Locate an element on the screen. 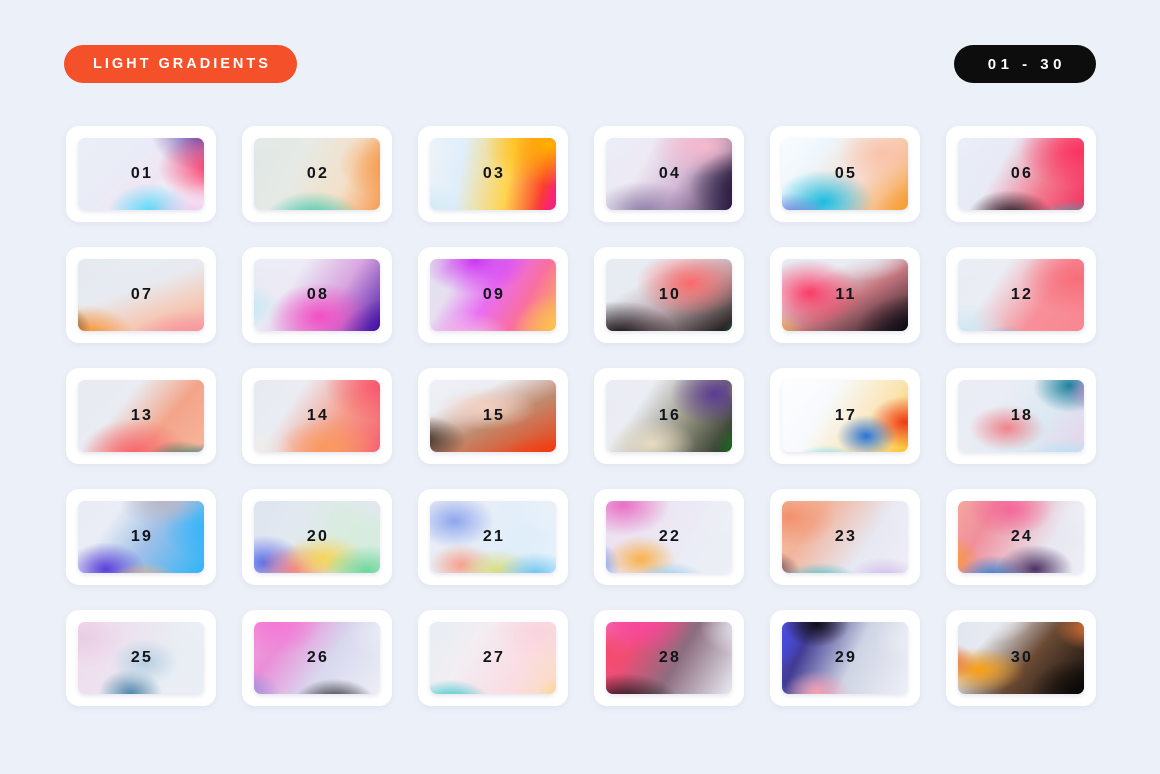 The height and width of the screenshot is (774, 1160). gradient-card: 22 is located at coordinates (669, 537).